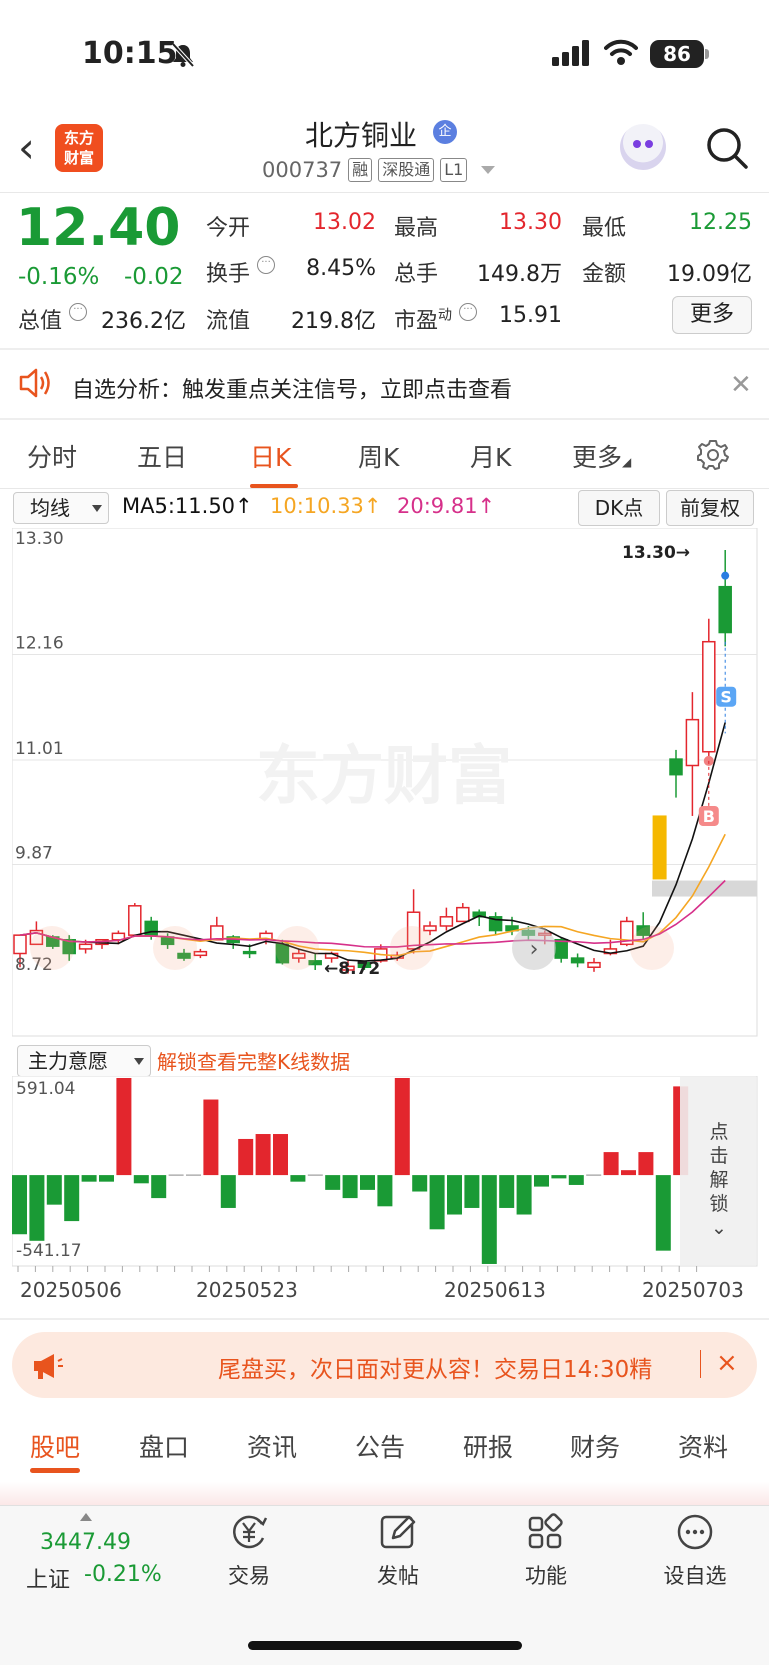  What do you see at coordinates (595, 1446) in the screenshot?
I see `tab-finance: 财务` at bounding box center [595, 1446].